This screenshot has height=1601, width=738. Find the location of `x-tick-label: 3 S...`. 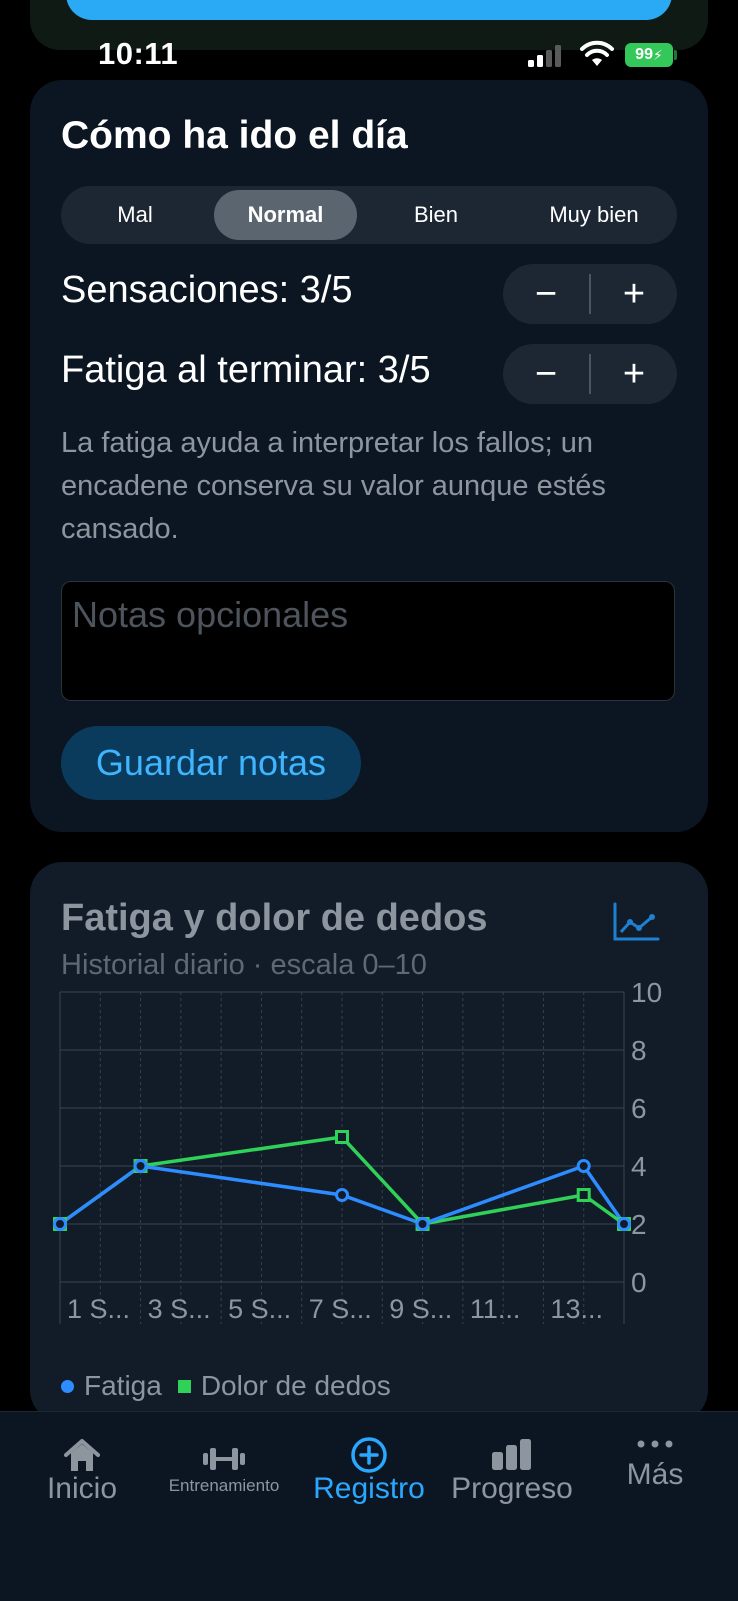

x-tick-label: 3 S... is located at coordinates (179, 1309).